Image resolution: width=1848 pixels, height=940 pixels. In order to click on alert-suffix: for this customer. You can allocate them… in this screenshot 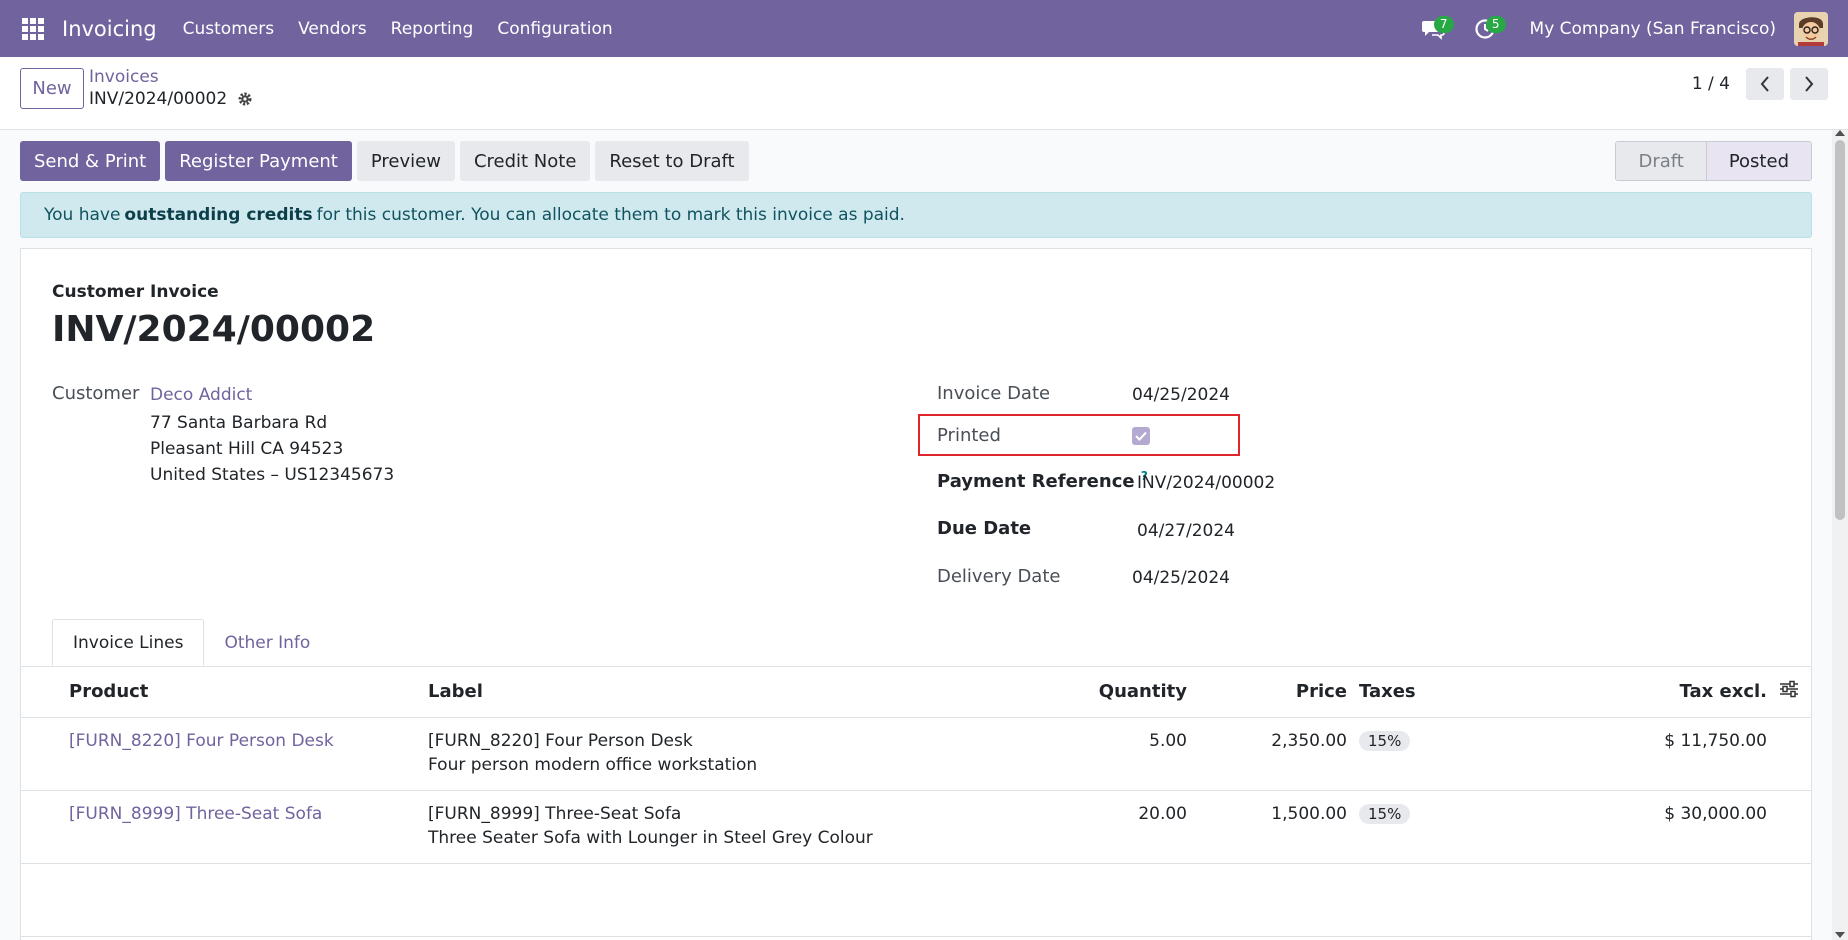, I will do `click(610, 215)`.